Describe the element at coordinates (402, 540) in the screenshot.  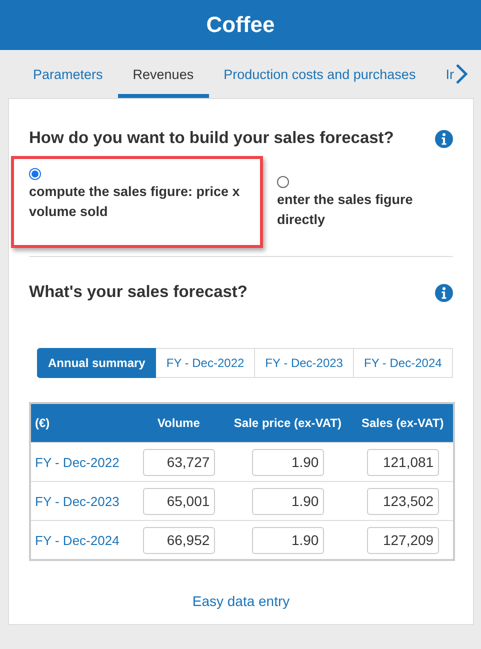
I see `sales-field: 127,209` at that location.